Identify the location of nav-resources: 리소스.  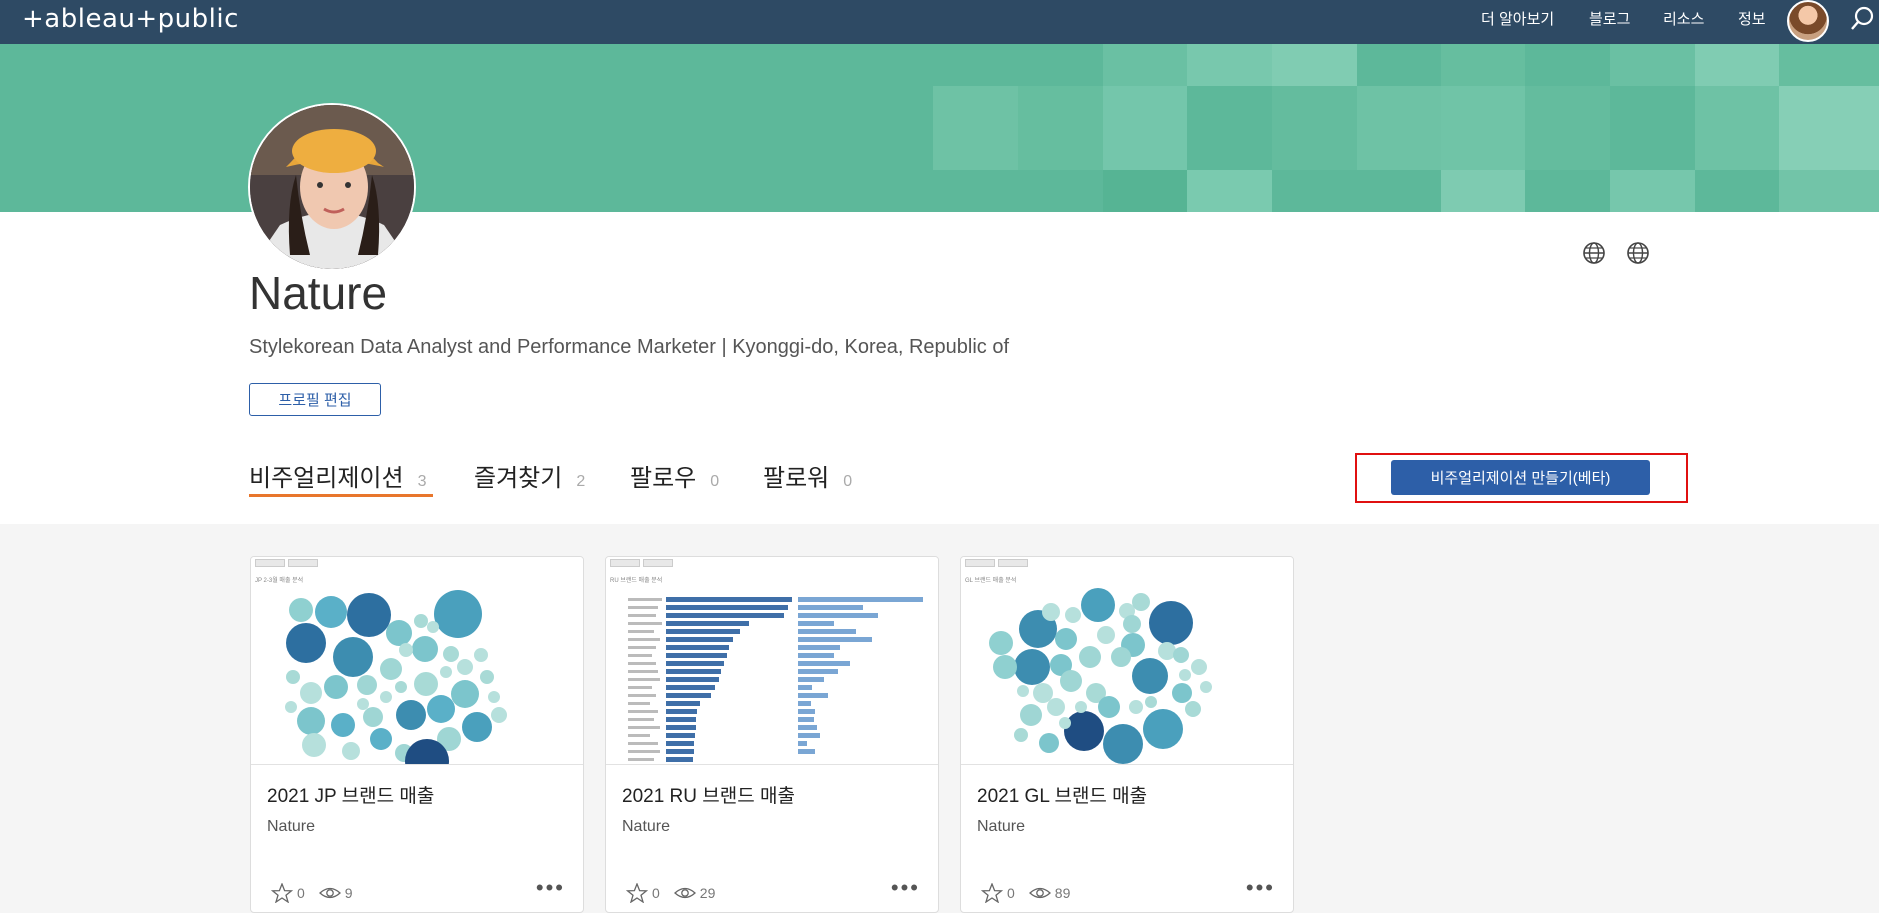
(1683, 18).